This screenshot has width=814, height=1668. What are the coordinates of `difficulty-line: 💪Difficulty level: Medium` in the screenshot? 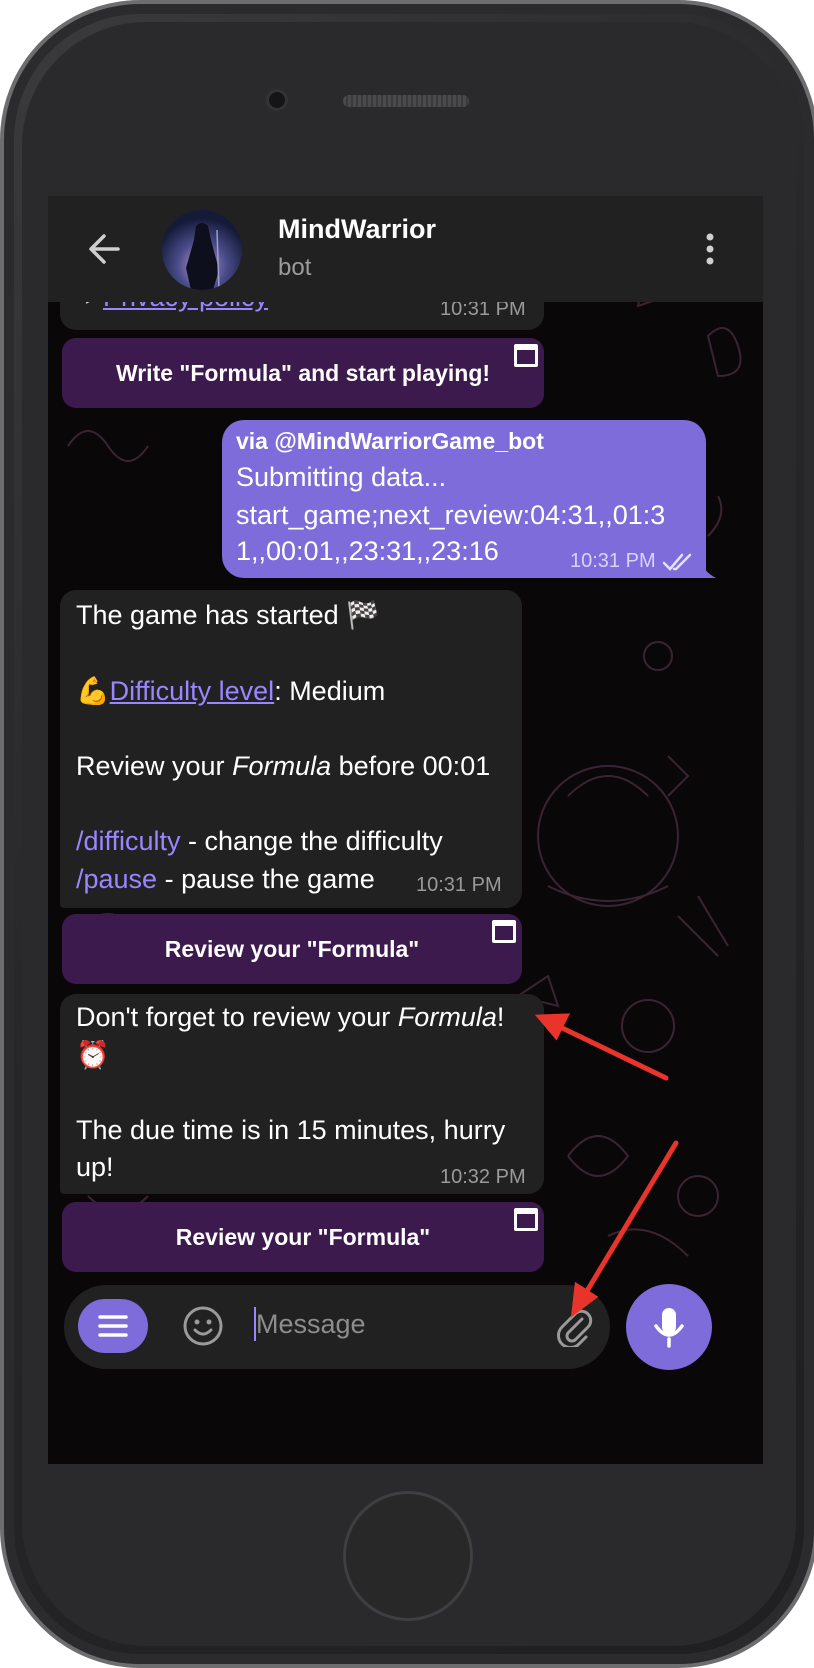 It's located at (230, 691).